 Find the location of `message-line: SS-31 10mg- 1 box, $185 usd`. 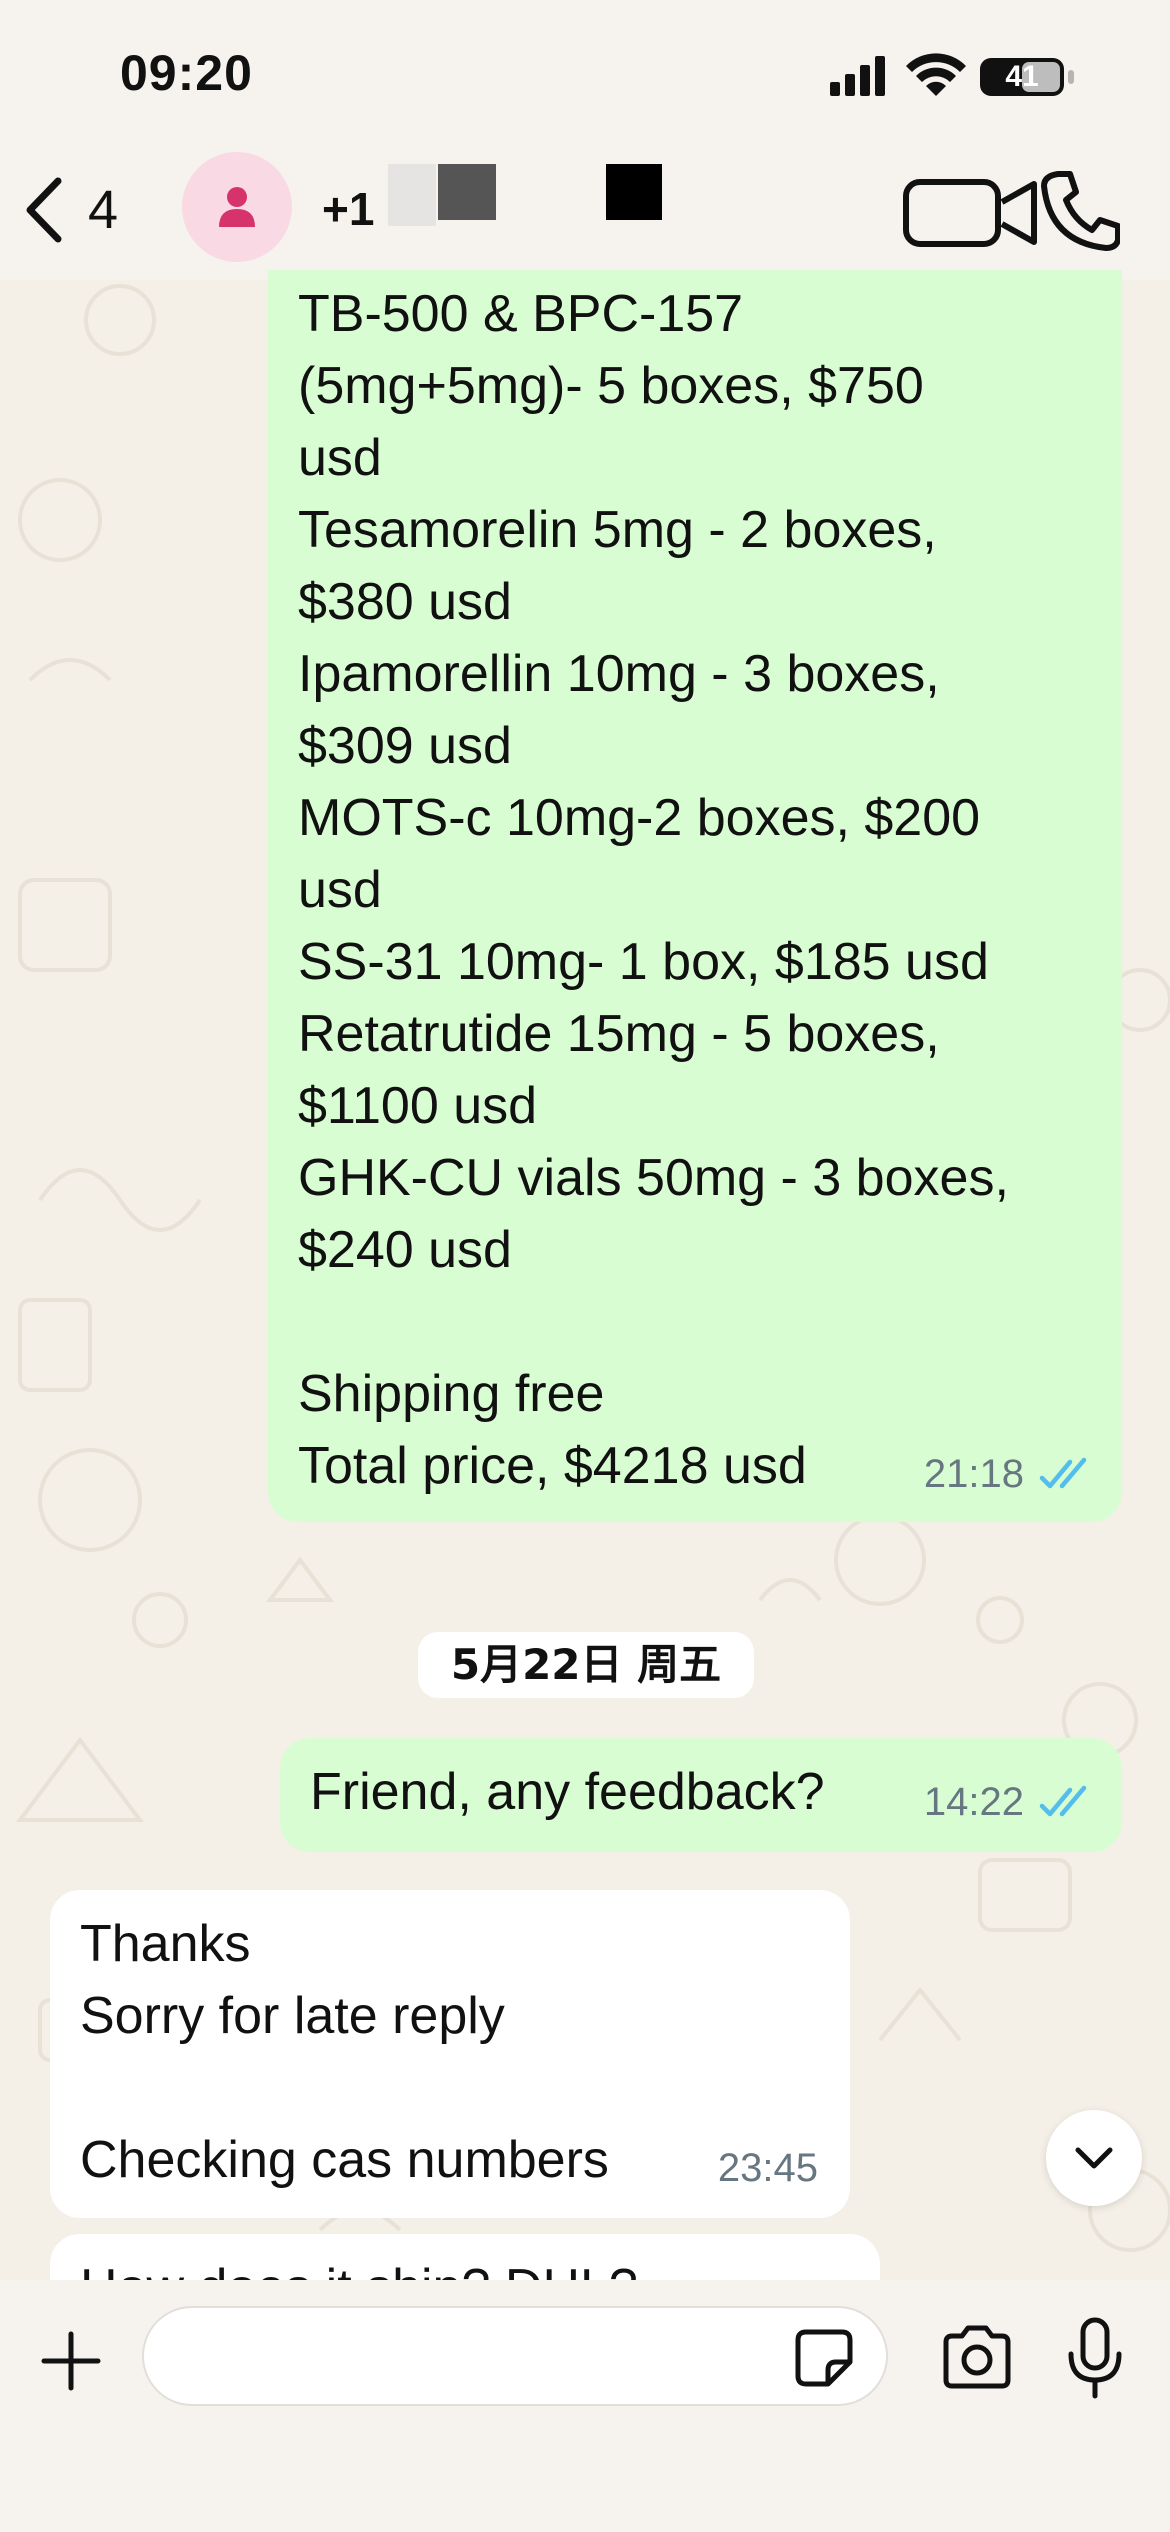

message-line: SS-31 10mg- 1 box, $185 usd is located at coordinates (643, 962).